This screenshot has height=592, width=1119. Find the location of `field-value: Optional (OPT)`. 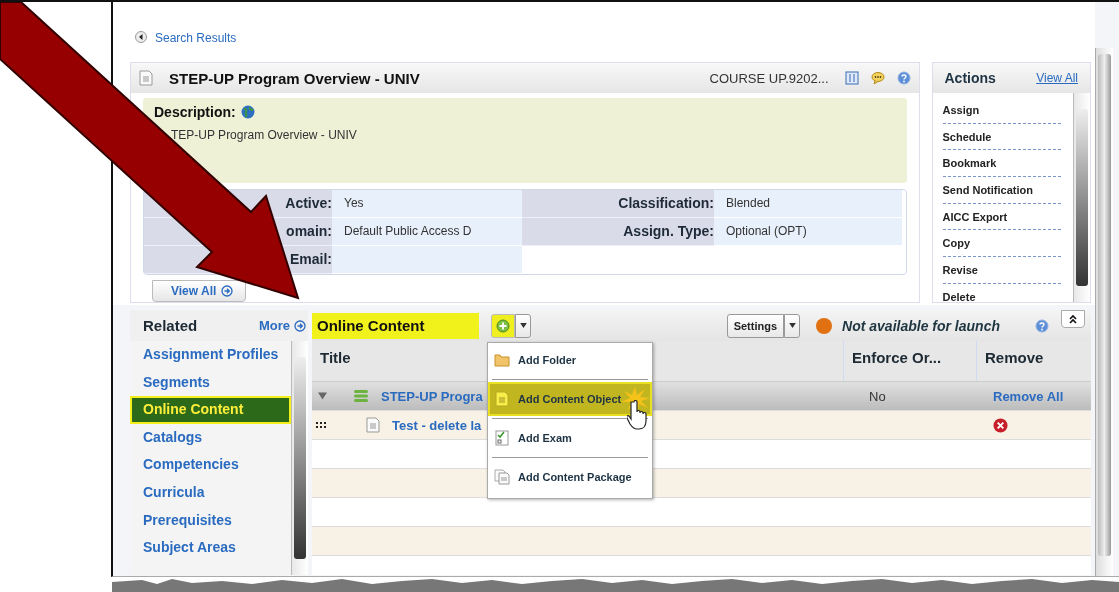

field-value: Optional (OPT) is located at coordinates (766, 231).